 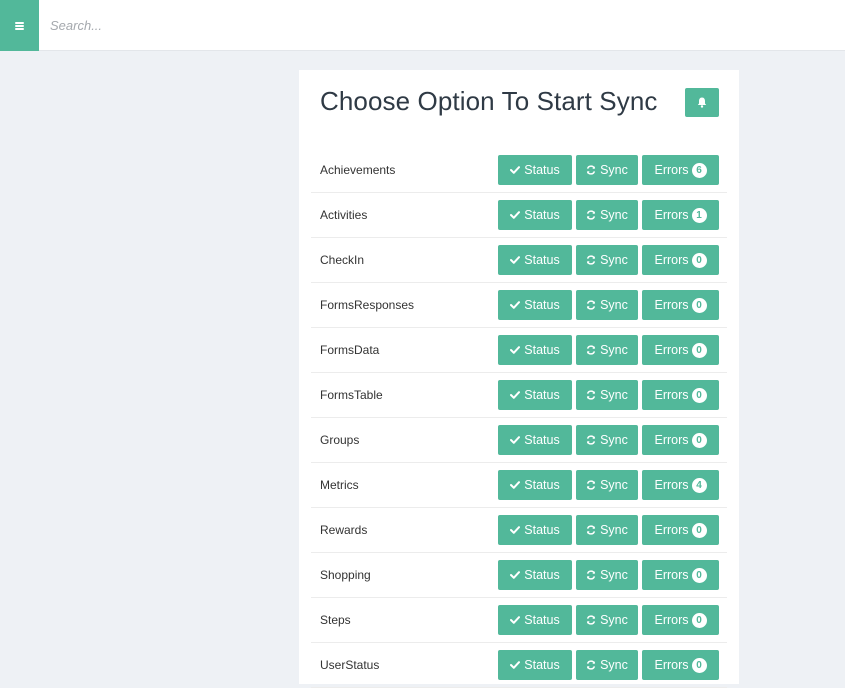 What do you see at coordinates (699, 170) in the screenshot?
I see `error-count-badge: 6` at bounding box center [699, 170].